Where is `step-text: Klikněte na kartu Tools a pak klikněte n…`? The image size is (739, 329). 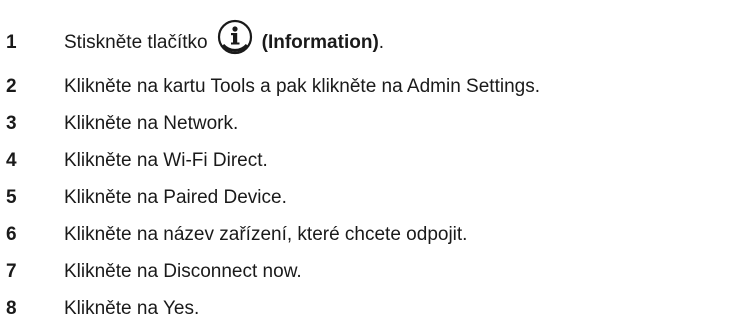 step-text: Klikněte na kartu Tools a pak klikněte n… is located at coordinates (302, 86).